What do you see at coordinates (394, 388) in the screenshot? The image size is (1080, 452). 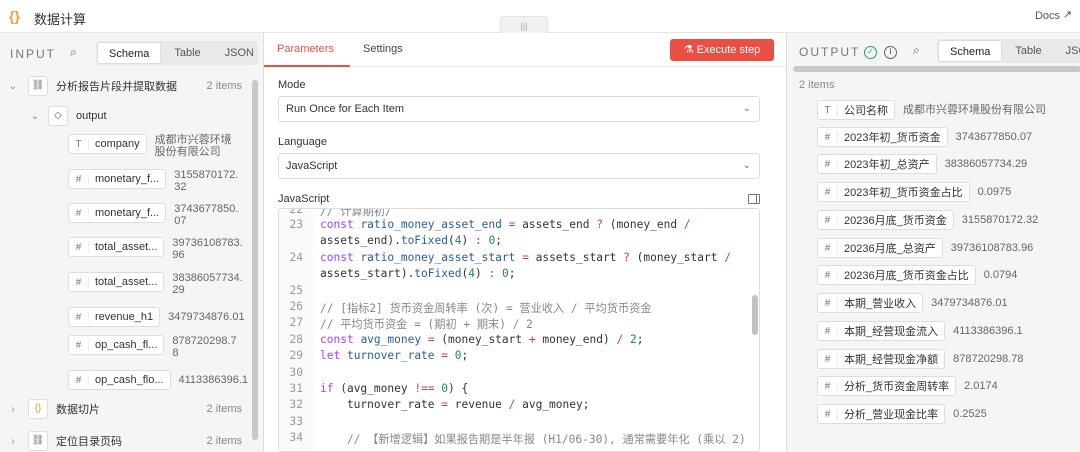 I see `code-line: if (avg_money !== 0) {` at bounding box center [394, 388].